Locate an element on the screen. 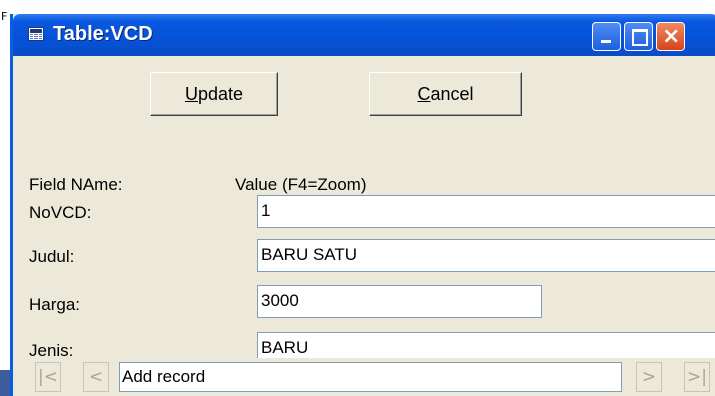 The width and height of the screenshot is (715, 396). minimize-button is located at coordinates (606, 36).